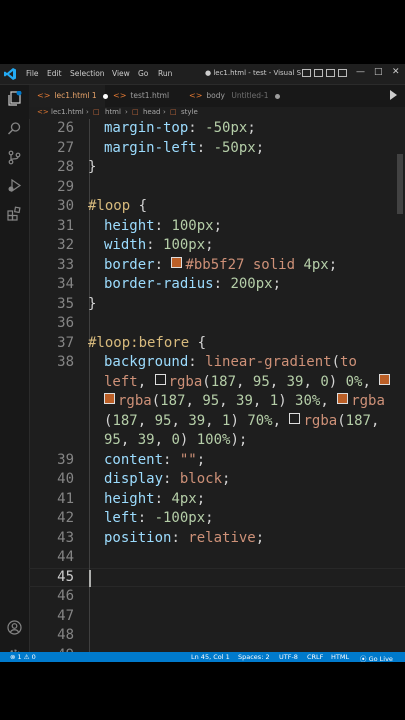  Describe the element at coordinates (14, 157) in the screenshot. I see `source-control-icon` at that location.